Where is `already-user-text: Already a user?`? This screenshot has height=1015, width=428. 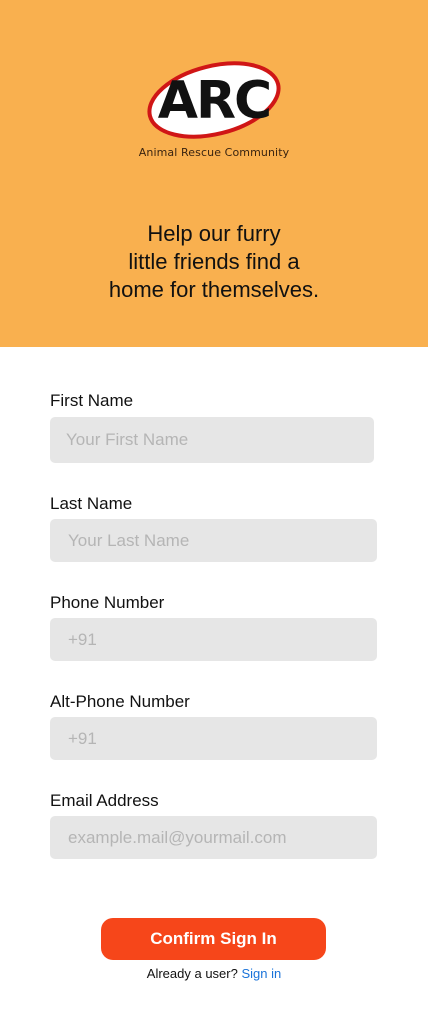
already-user-text: Already a user? is located at coordinates (192, 973).